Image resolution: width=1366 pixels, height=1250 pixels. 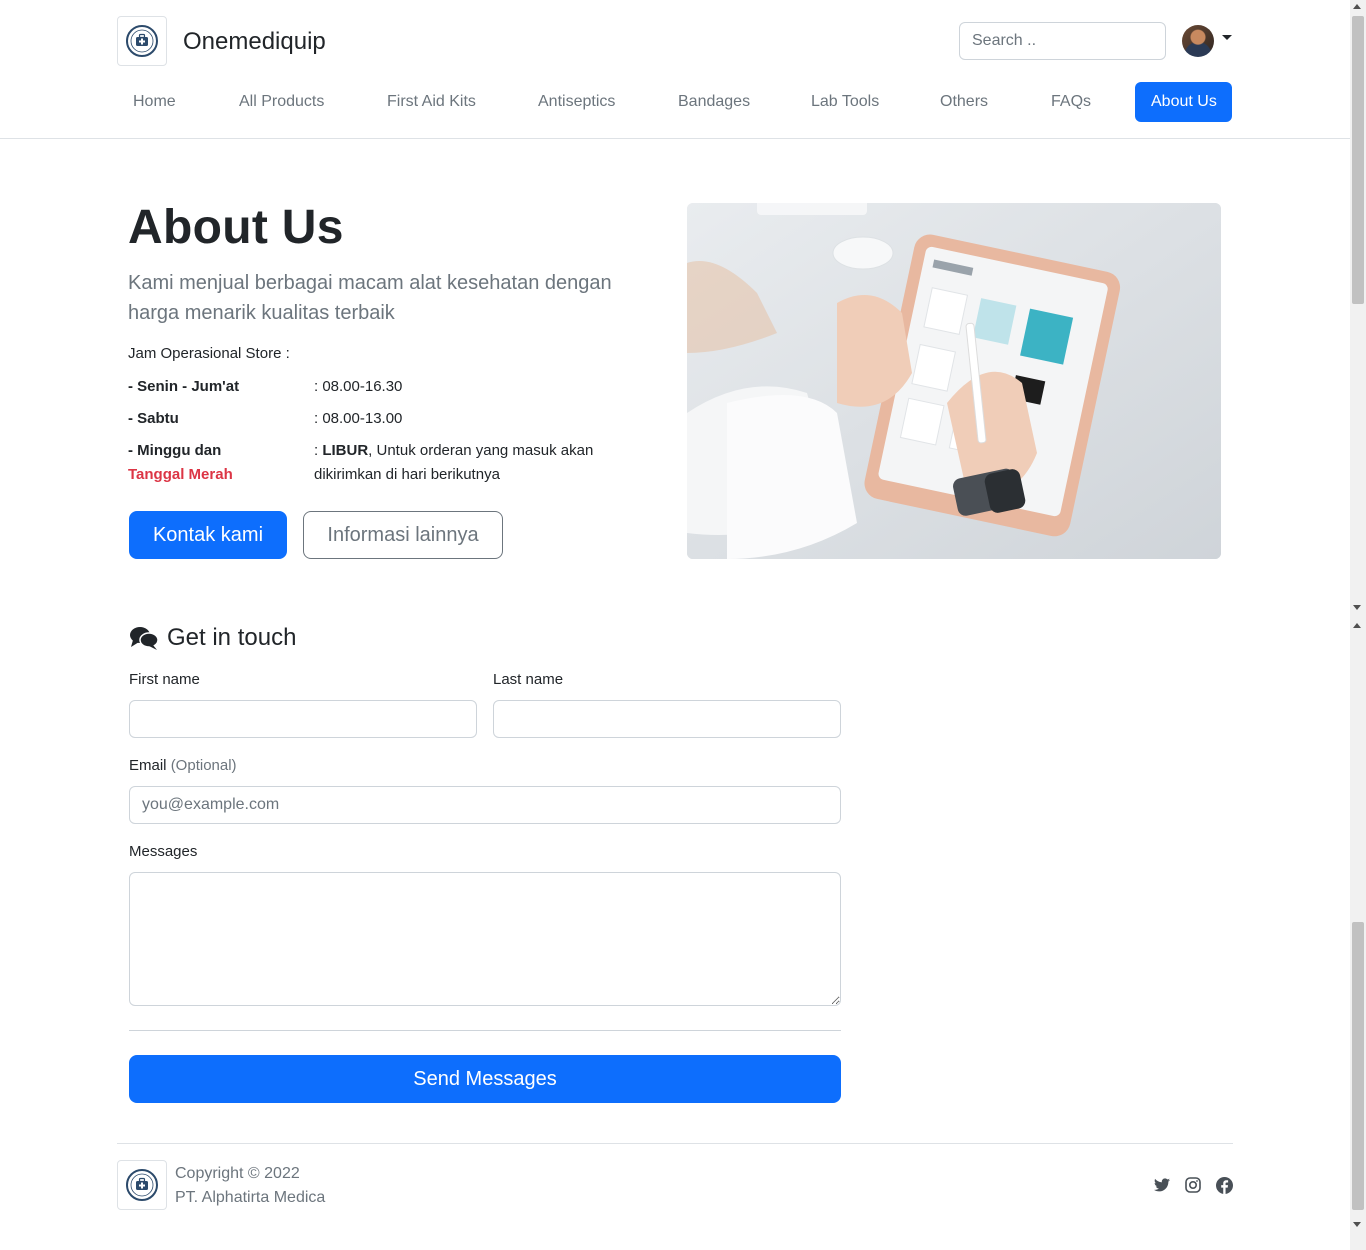 I want to click on nav-item-about-us: About Us, so click(x=1183, y=102).